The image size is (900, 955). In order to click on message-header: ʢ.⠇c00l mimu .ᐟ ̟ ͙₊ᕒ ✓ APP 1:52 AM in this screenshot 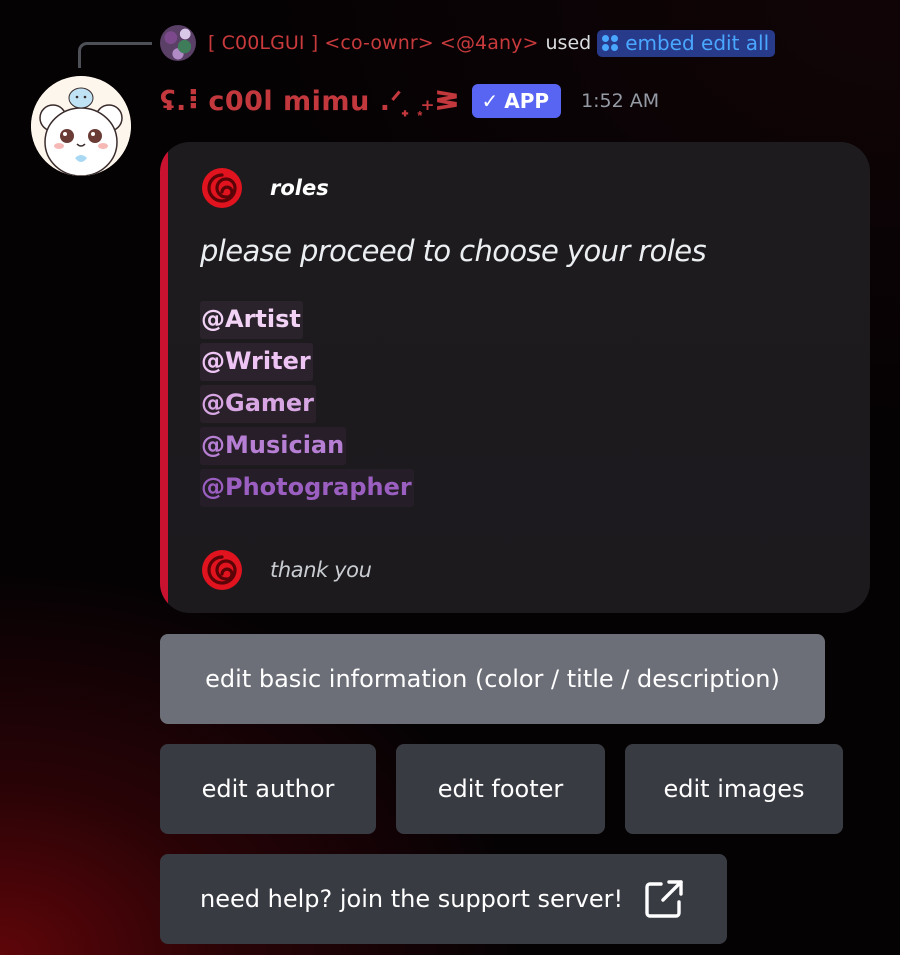, I will do `click(409, 101)`.